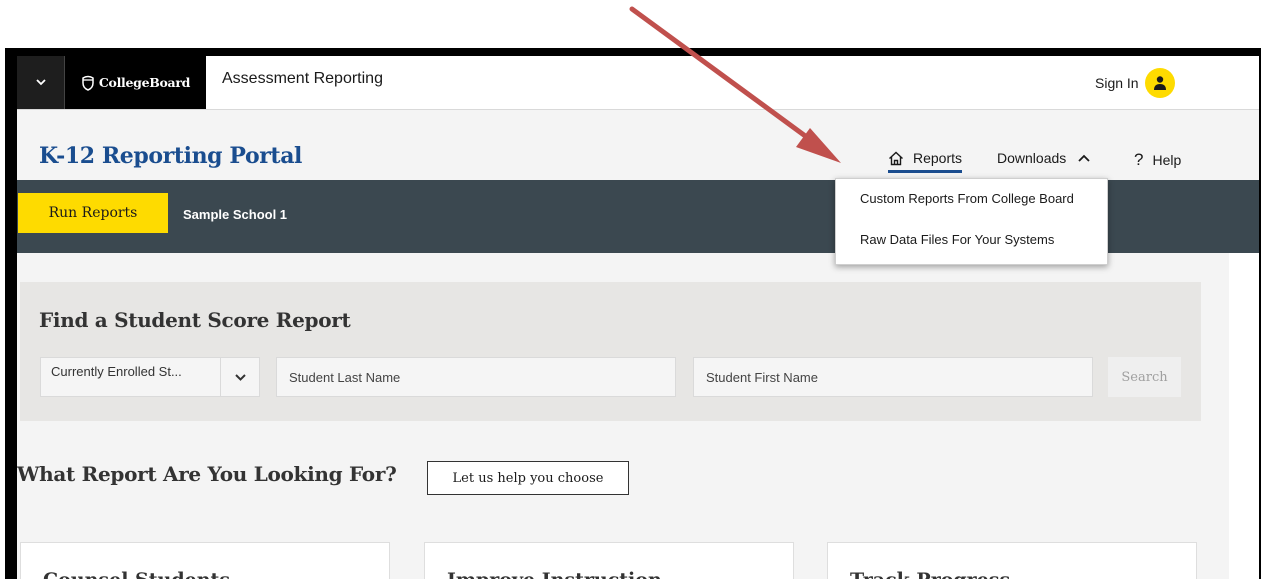  I want to click on nav-help: ? Help, so click(1157, 160).